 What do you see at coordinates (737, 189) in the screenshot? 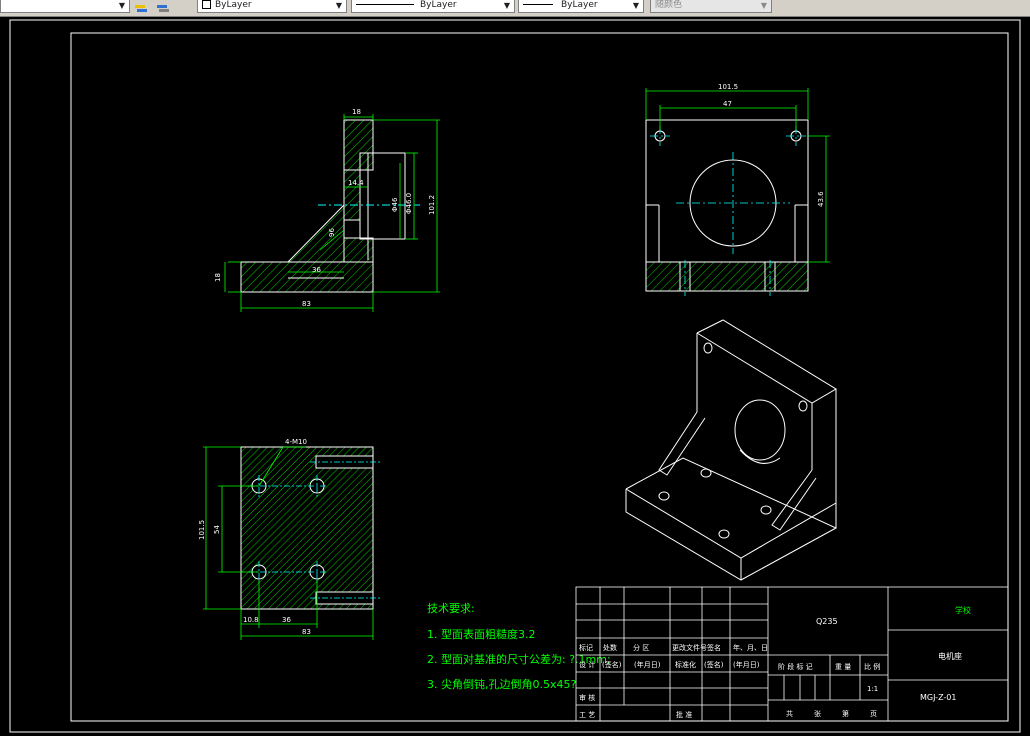
I see `front-view: 101.5 47 43.6` at bounding box center [737, 189].